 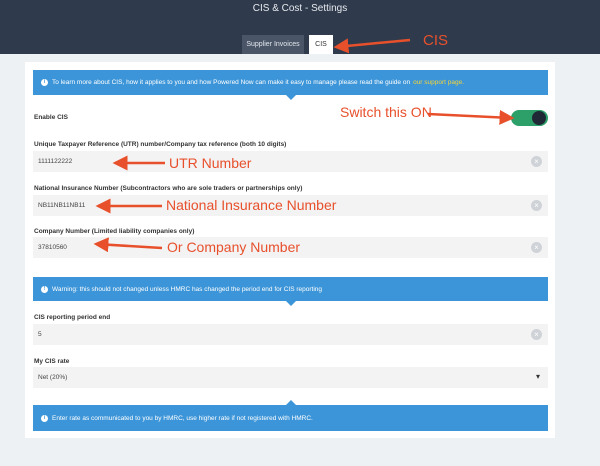 What do you see at coordinates (386, 112) in the screenshot?
I see `annotation-switch: Switch this ON` at bounding box center [386, 112].